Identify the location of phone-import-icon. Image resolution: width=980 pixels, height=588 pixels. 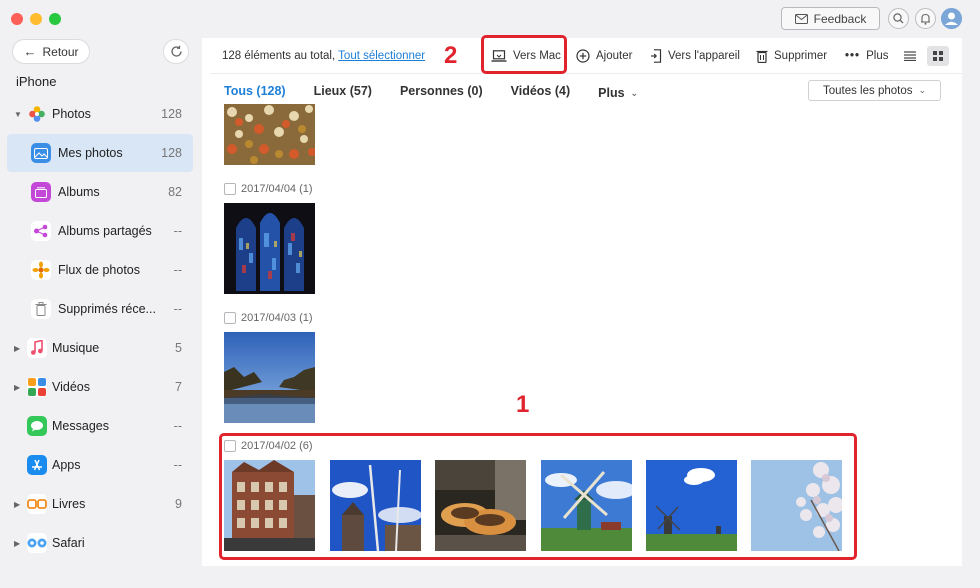
(656, 56).